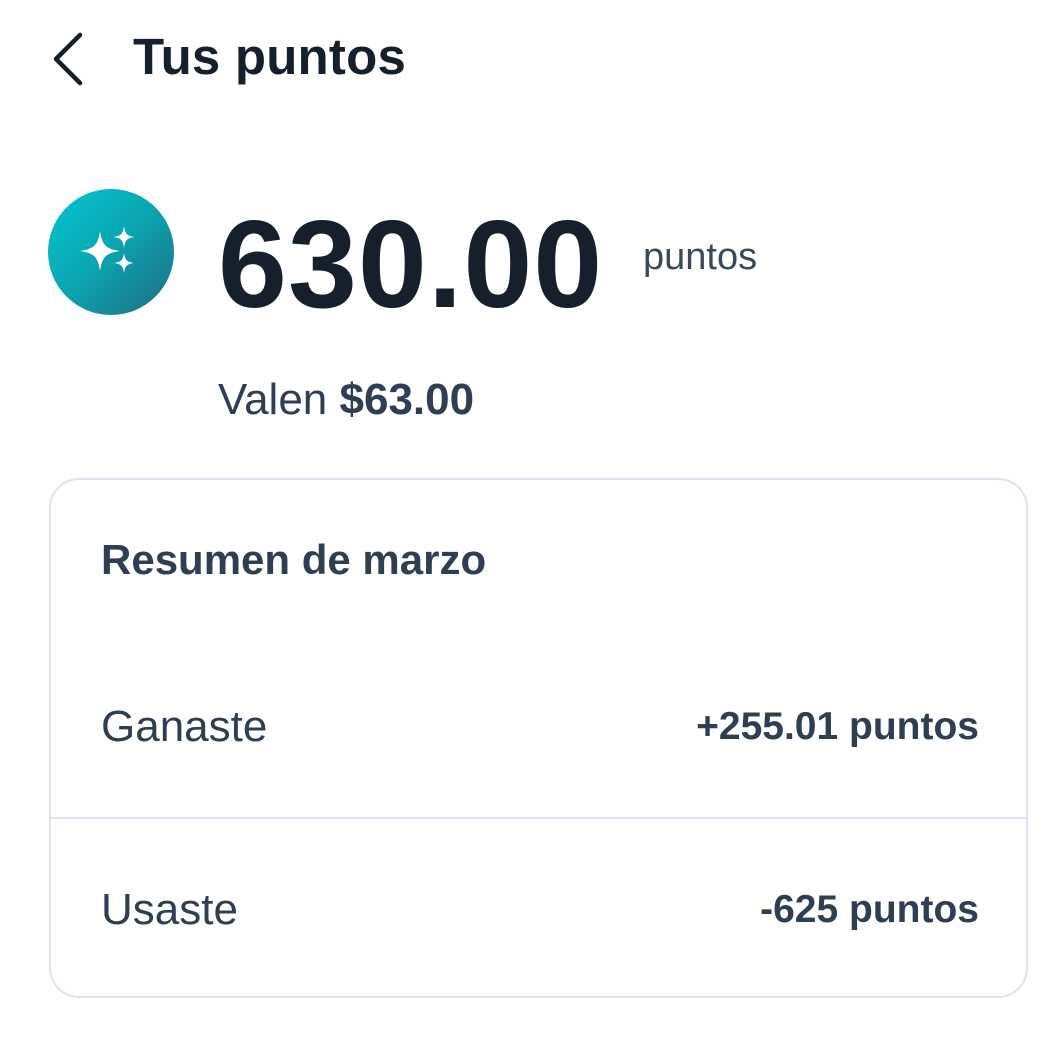 Image resolution: width=1059 pixels, height=1050 pixels. What do you see at coordinates (270, 56) in the screenshot?
I see `page-title: Tus puntos` at bounding box center [270, 56].